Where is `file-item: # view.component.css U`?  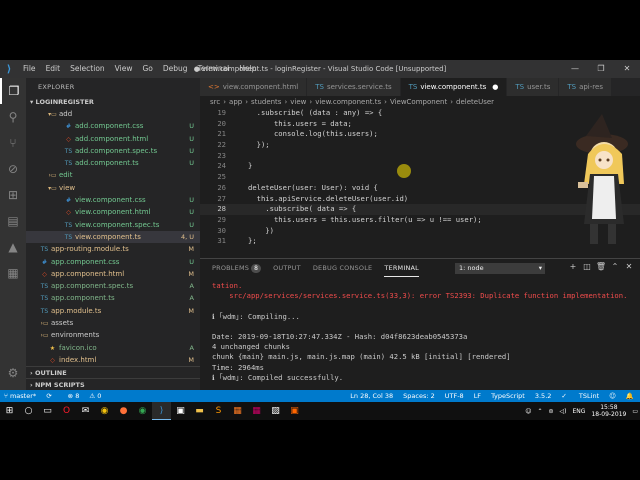 file-item: # view.component.css U is located at coordinates (113, 200).